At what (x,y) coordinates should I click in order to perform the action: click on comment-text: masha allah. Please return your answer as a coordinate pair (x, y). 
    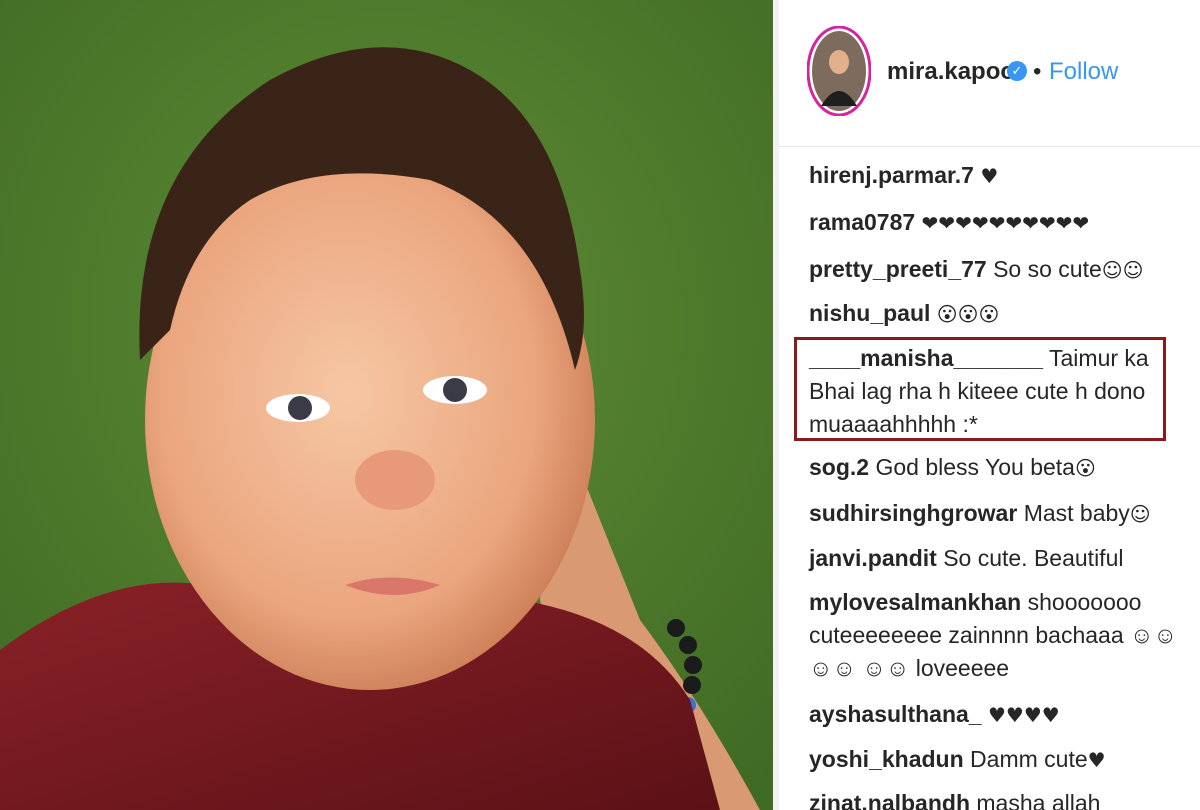
    Looking at the image, I should click on (1038, 800).